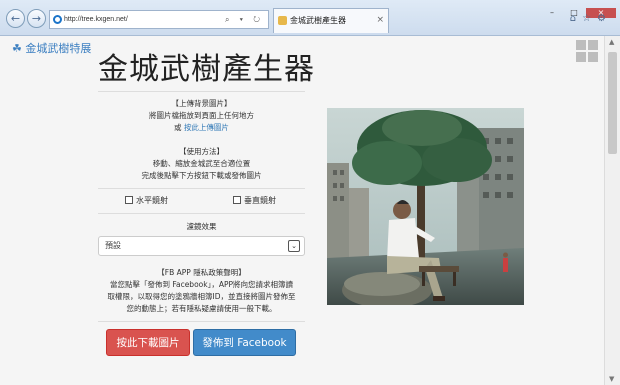 Image resolution: width=620 pixels, height=385 pixels. Describe the element at coordinates (201, 103) in the screenshot. I see `upload-heading: 【上傳背景圖片】` at that location.